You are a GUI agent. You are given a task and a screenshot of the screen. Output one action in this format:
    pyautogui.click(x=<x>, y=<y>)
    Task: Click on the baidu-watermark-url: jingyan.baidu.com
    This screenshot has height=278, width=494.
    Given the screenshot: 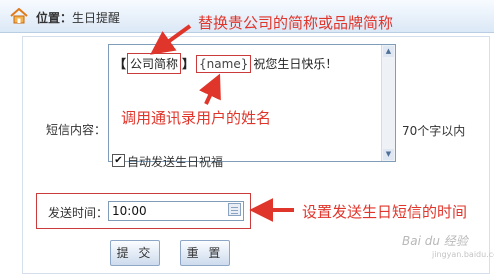 What is the action you would take?
    pyautogui.click(x=463, y=254)
    